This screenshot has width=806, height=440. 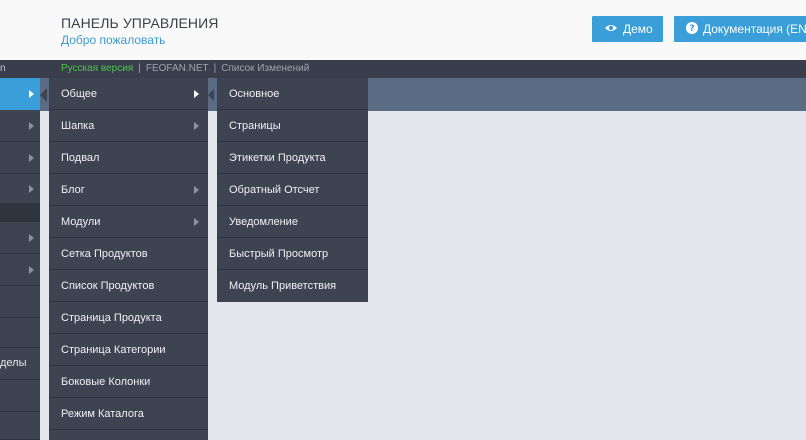 What do you see at coordinates (177, 68) in the screenshot?
I see `feofan-link: FEOFAN.NET` at bounding box center [177, 68].